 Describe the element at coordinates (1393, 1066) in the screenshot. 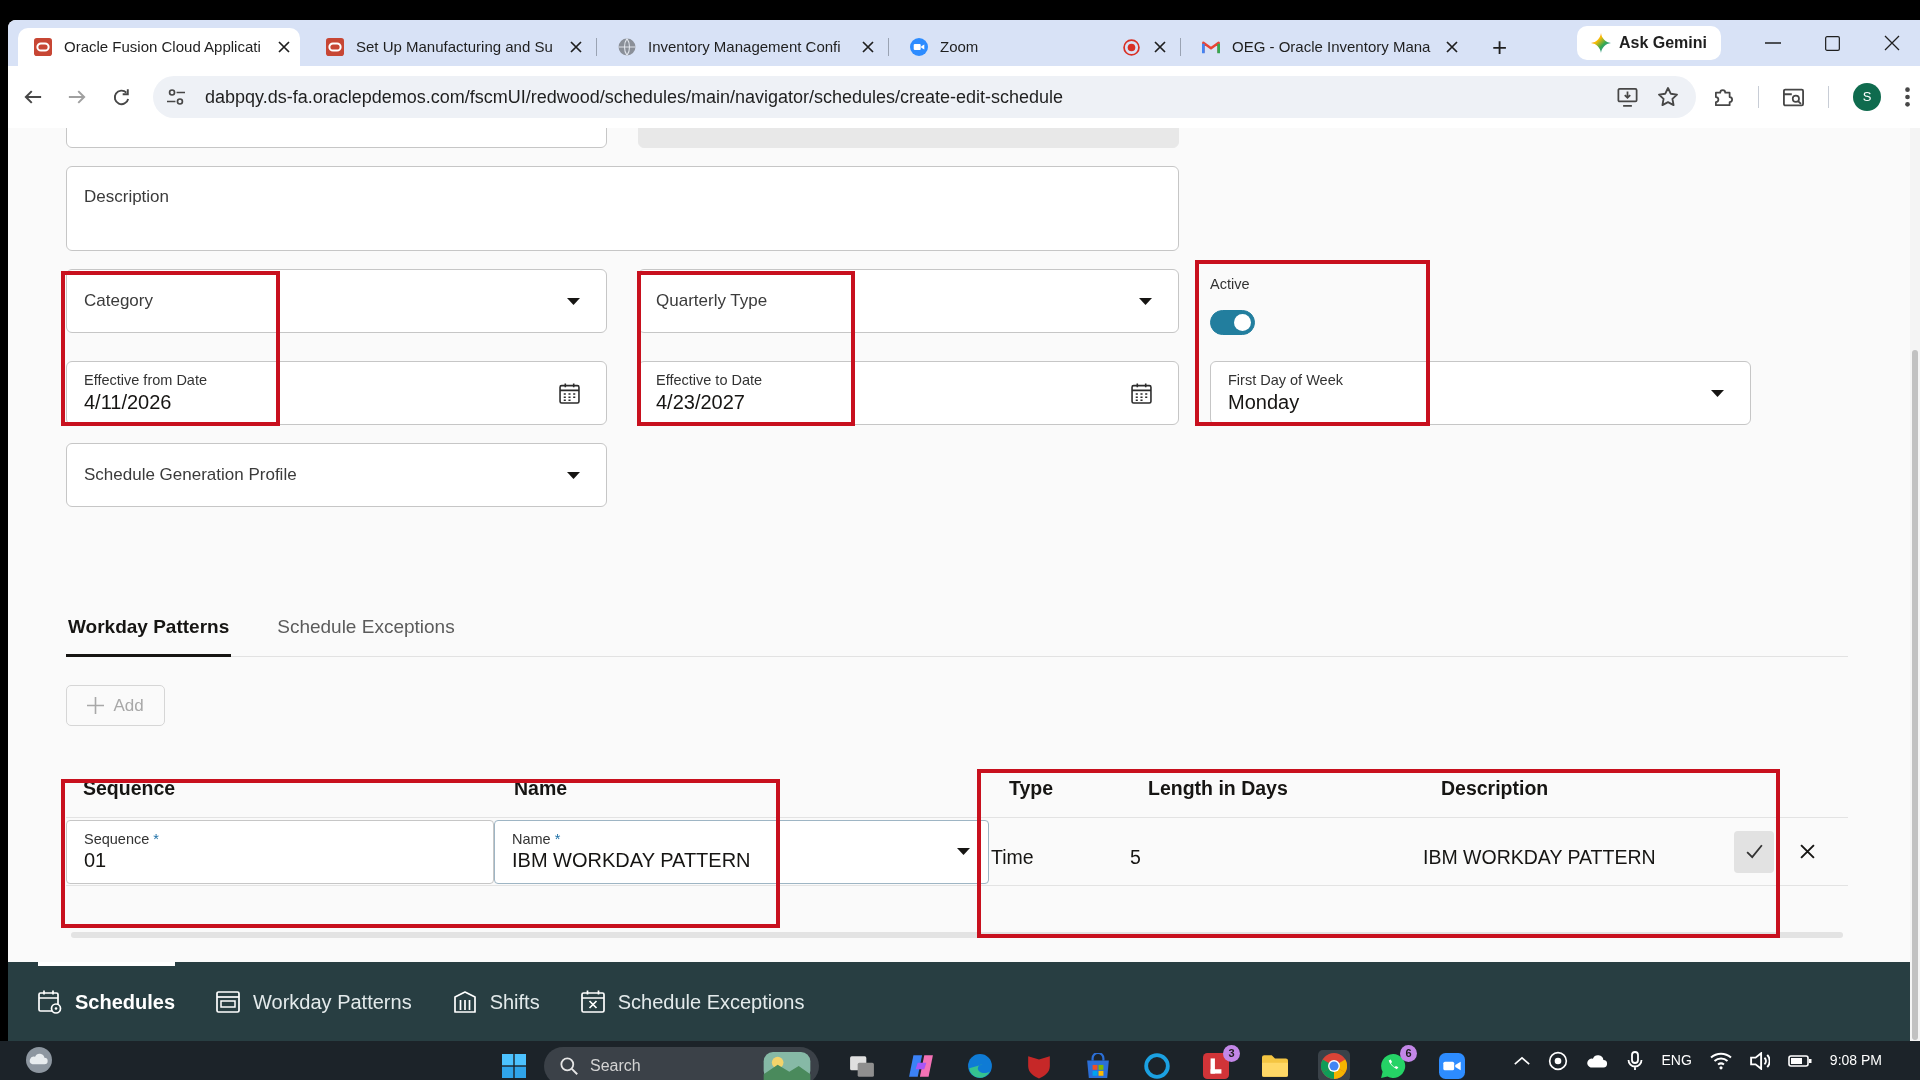

I see `chat-bubble-icon` at that location.